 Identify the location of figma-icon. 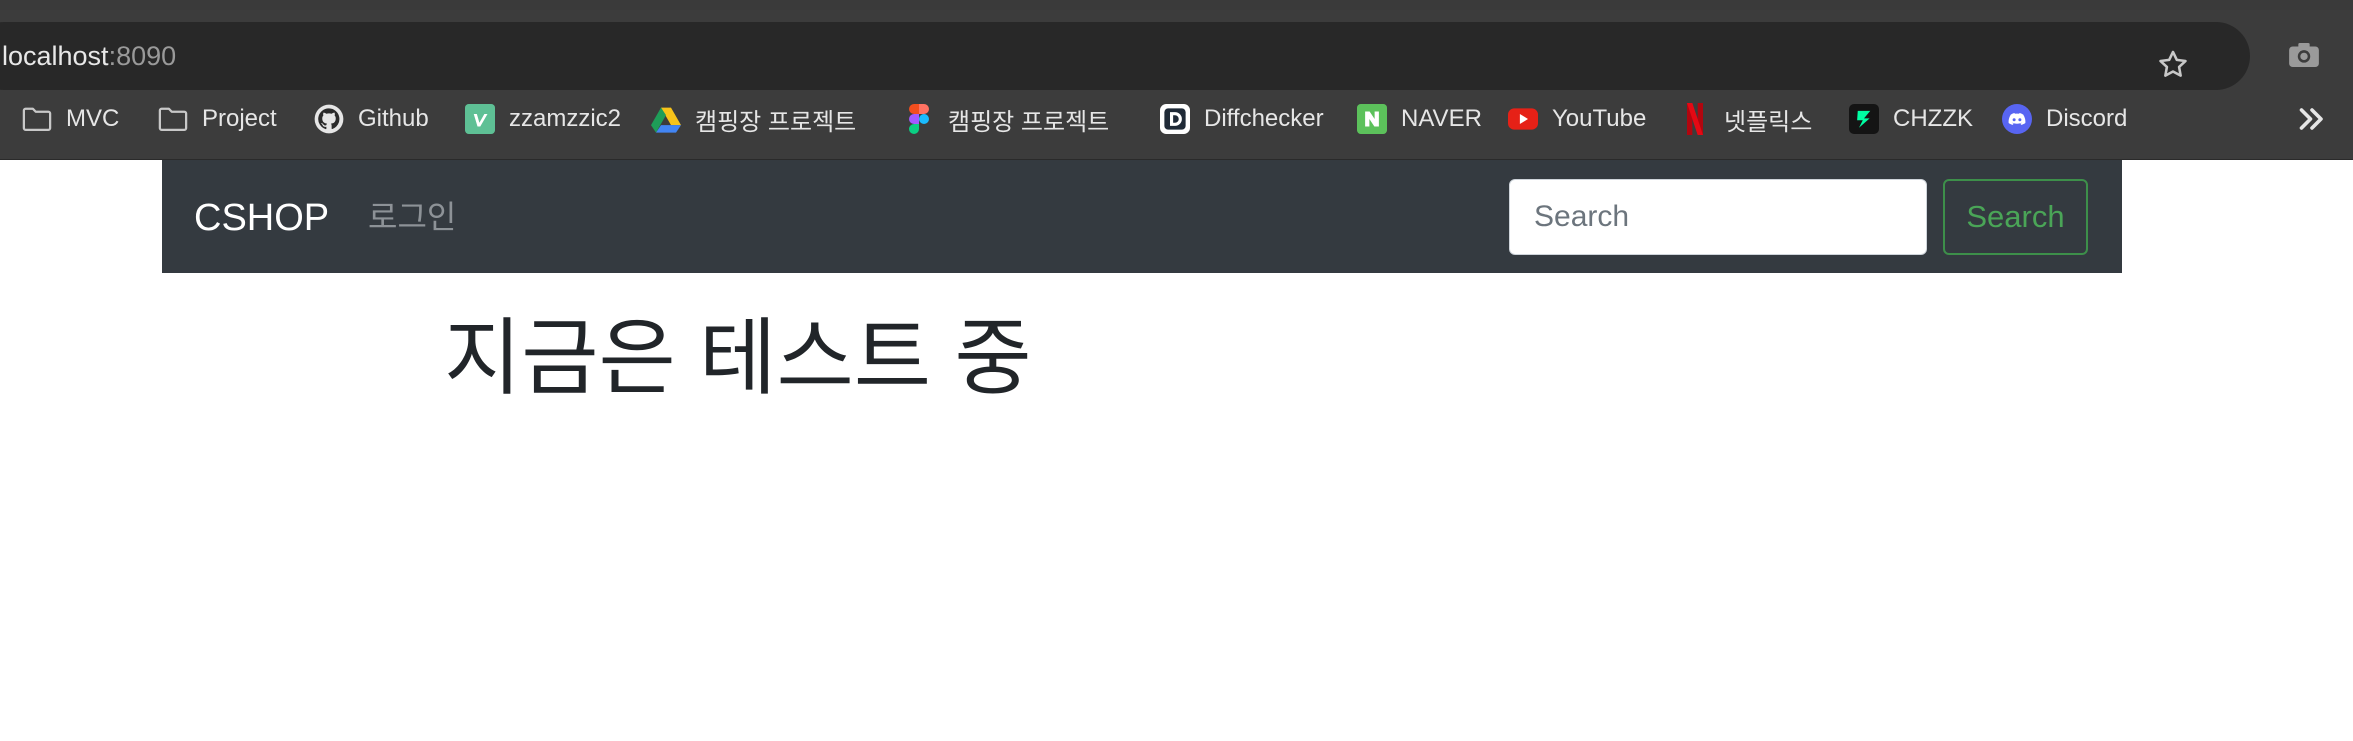
(919, 119).